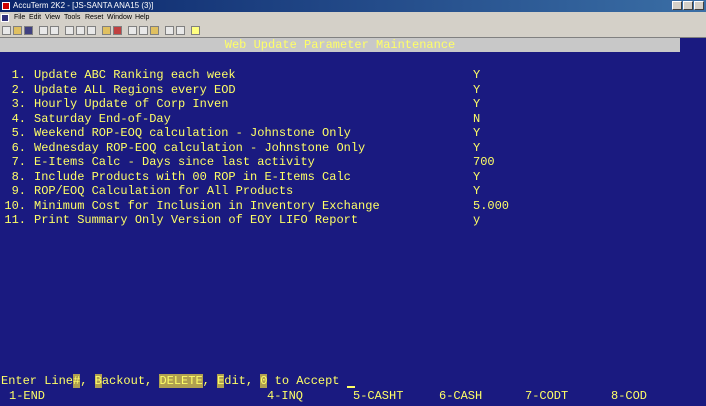 The height and width of the screenshot is (406, 706). What do you see at coordinates (699, 5) in the screenshot?
I see `close-button` at bounding box center [699, 5].